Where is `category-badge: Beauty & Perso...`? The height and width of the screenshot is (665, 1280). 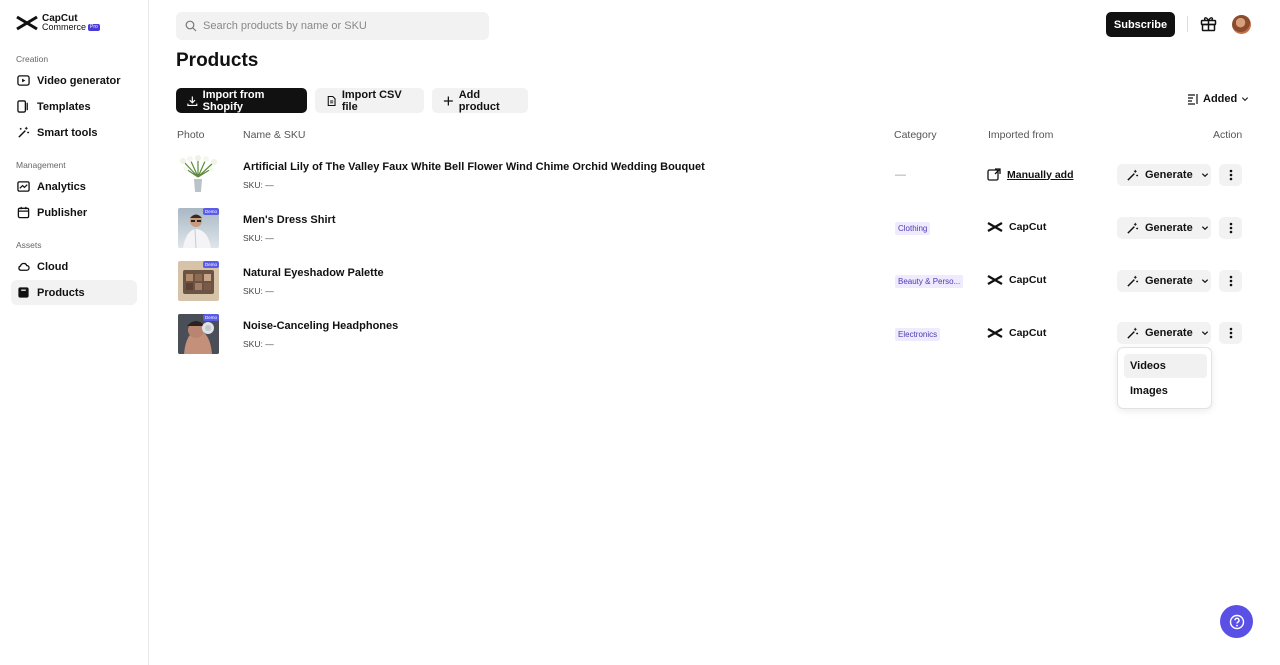 category-badge: Beauty & Perso... is located at coordinates (929, 281).